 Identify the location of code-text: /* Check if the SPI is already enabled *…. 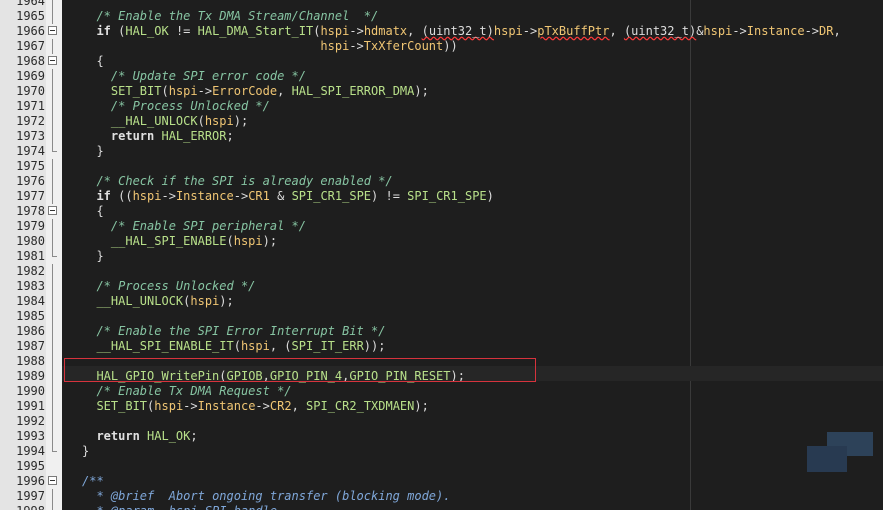
(237, 181).